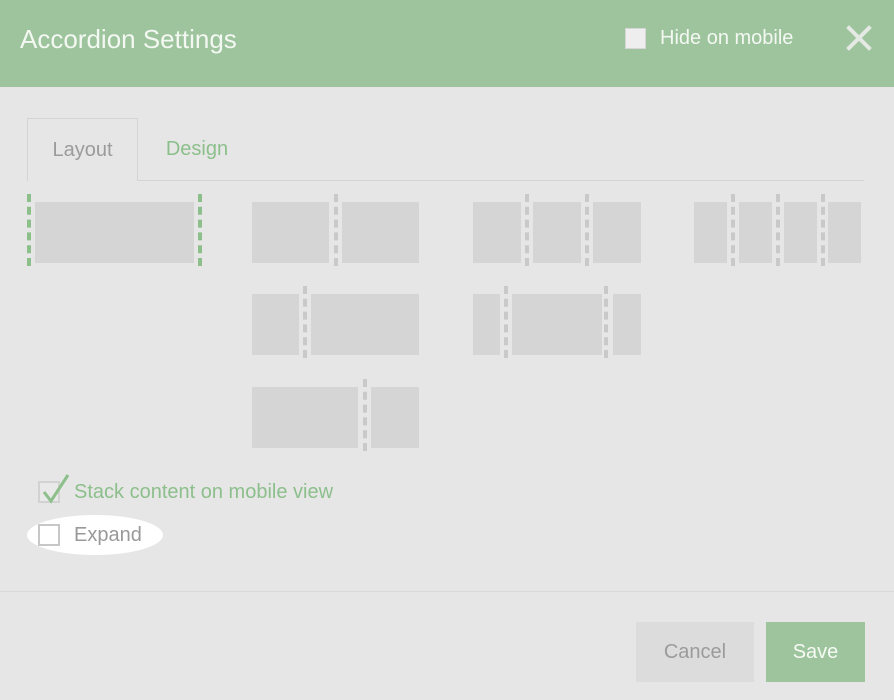 The width and height of the screenshot is (894, 700). I want to click on cancel-button: Cancel, so click(695, 652).